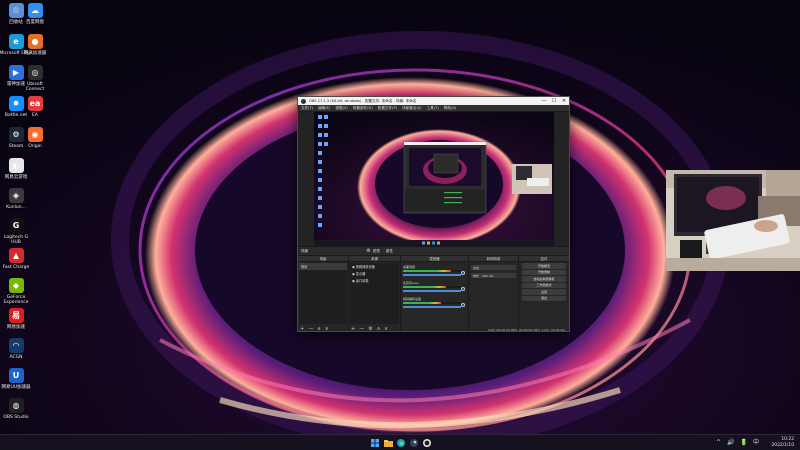  I want to click on desktop-icon: ◍ OBS Studio, so click(16, 409).